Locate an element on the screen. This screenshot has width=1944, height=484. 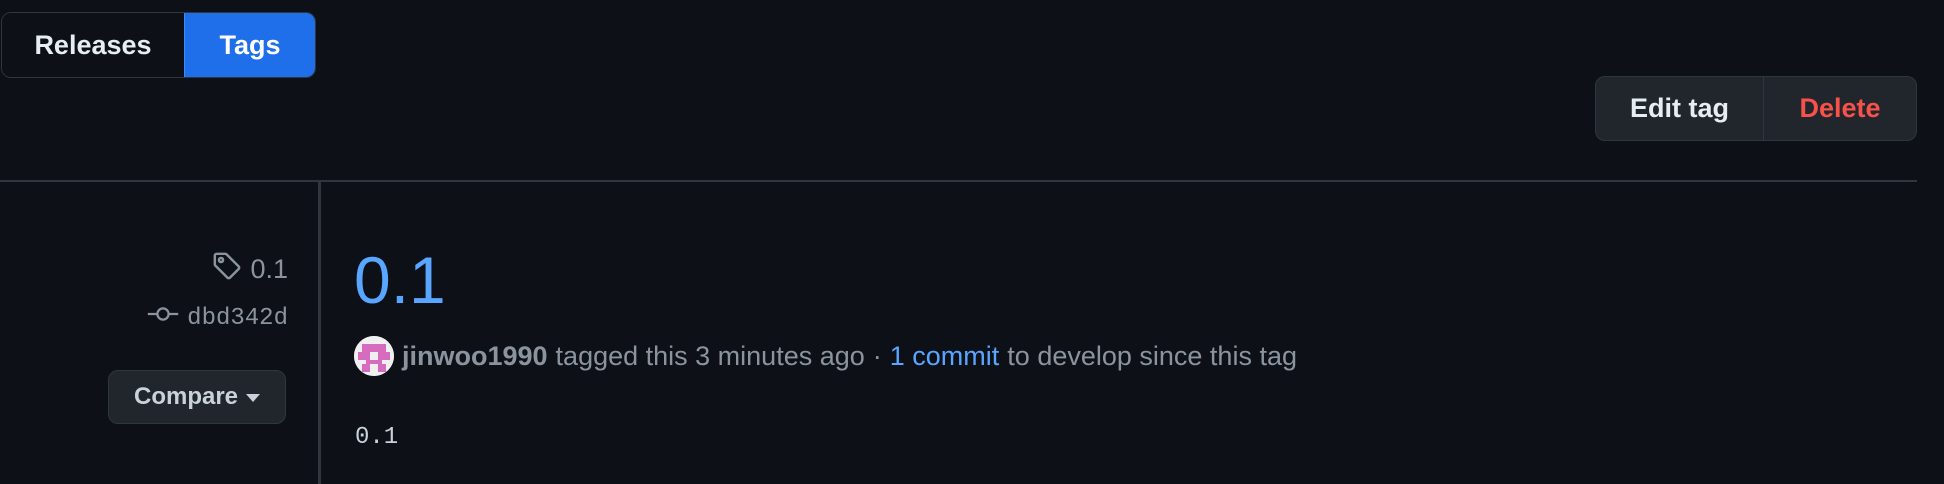
tags-tab: Tags is located at coordinates (249, 45).